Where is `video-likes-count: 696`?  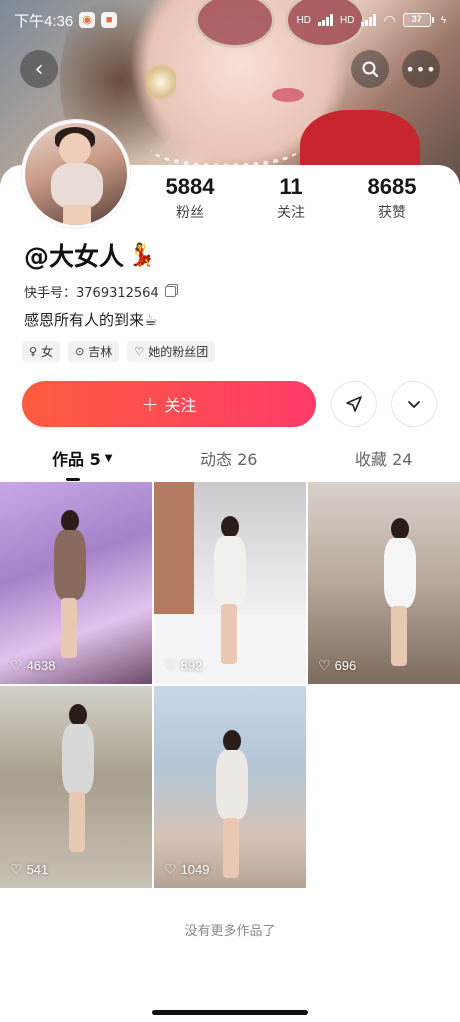
video-likes-count: 696 is located at coordinates (345, 665).